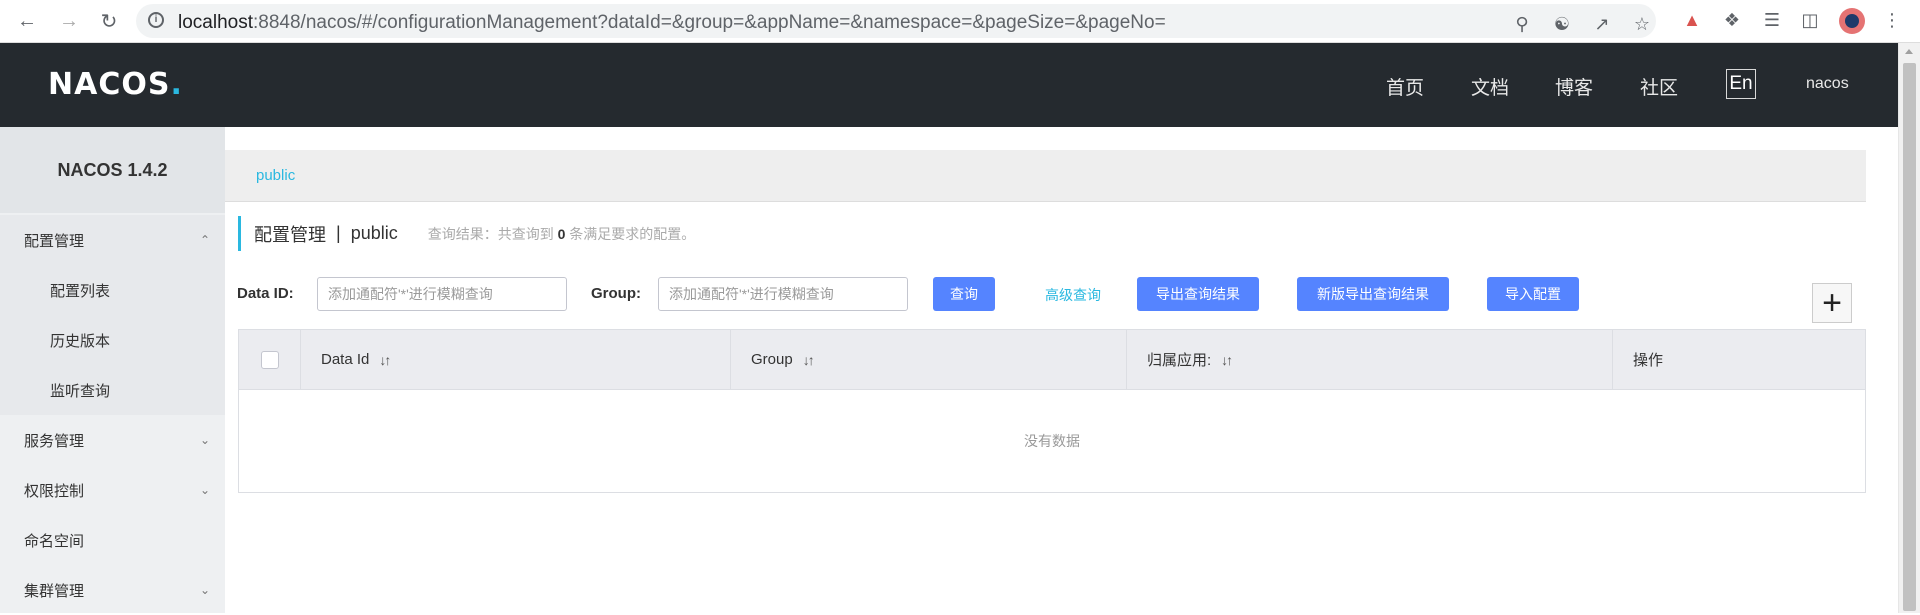  Describe the element at coordinates (1732, 20) in the screenshot. I see `puzzle-icon: ❖` at that location.